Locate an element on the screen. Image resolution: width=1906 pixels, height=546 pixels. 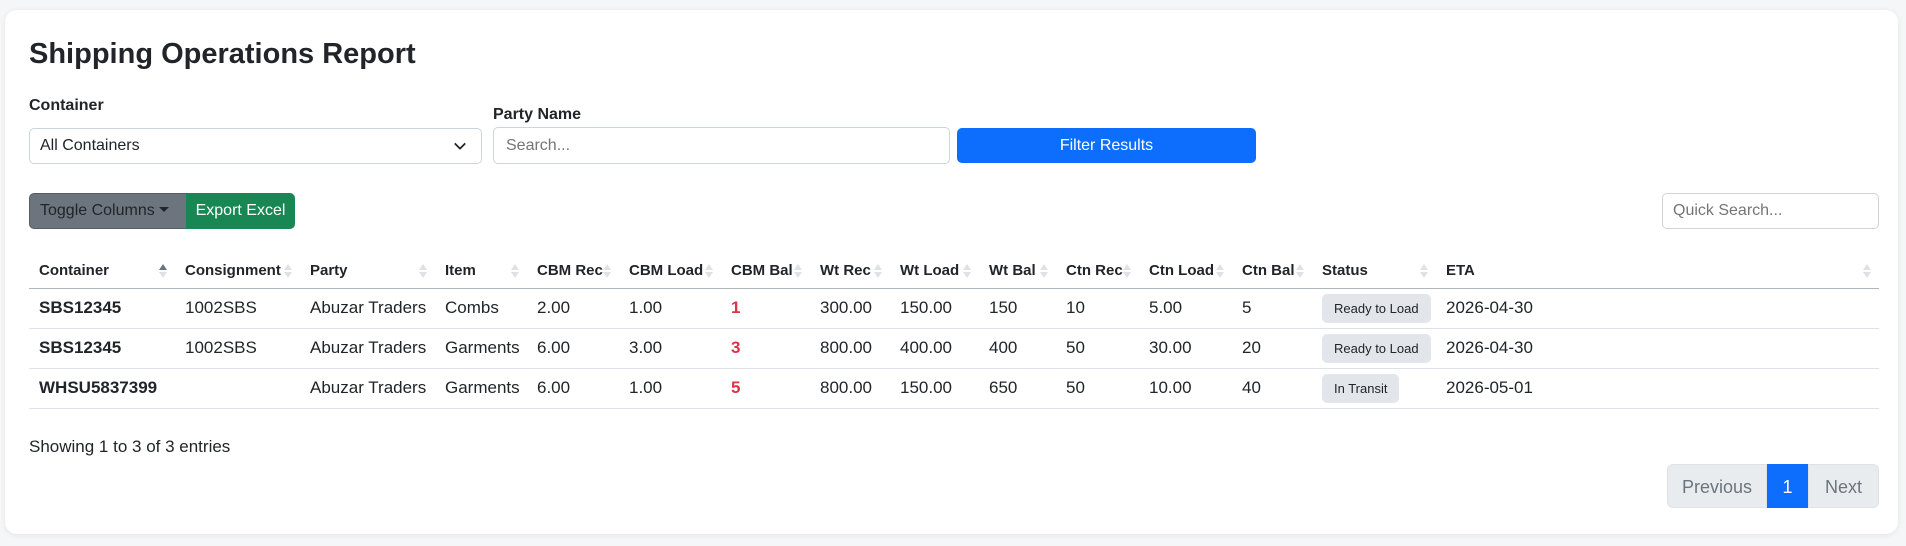
cell-cbm-rec: 2.00 is located at coordinates (573, 308).